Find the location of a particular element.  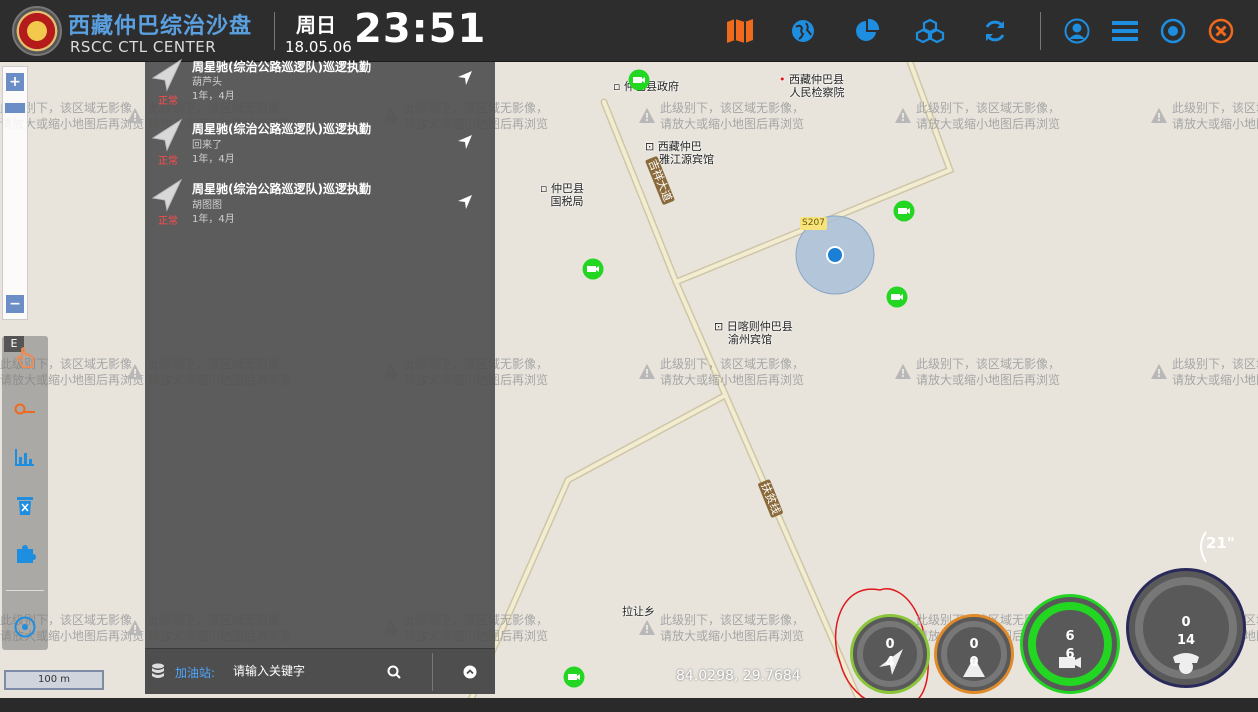

search-icon is located at coordinates (394, 673).